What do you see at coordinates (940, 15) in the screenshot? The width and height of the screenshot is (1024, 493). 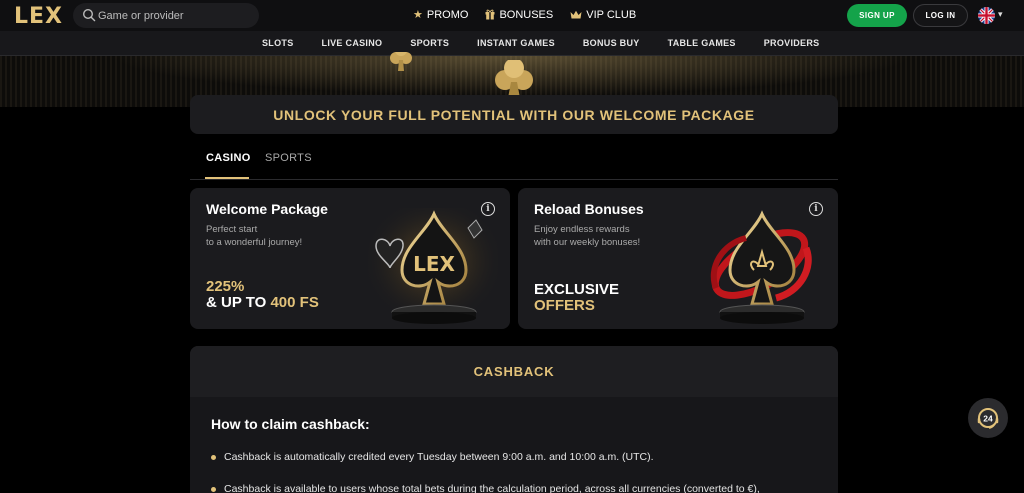 I see `login-button: LOG IN` at bounding box center [940, 15].